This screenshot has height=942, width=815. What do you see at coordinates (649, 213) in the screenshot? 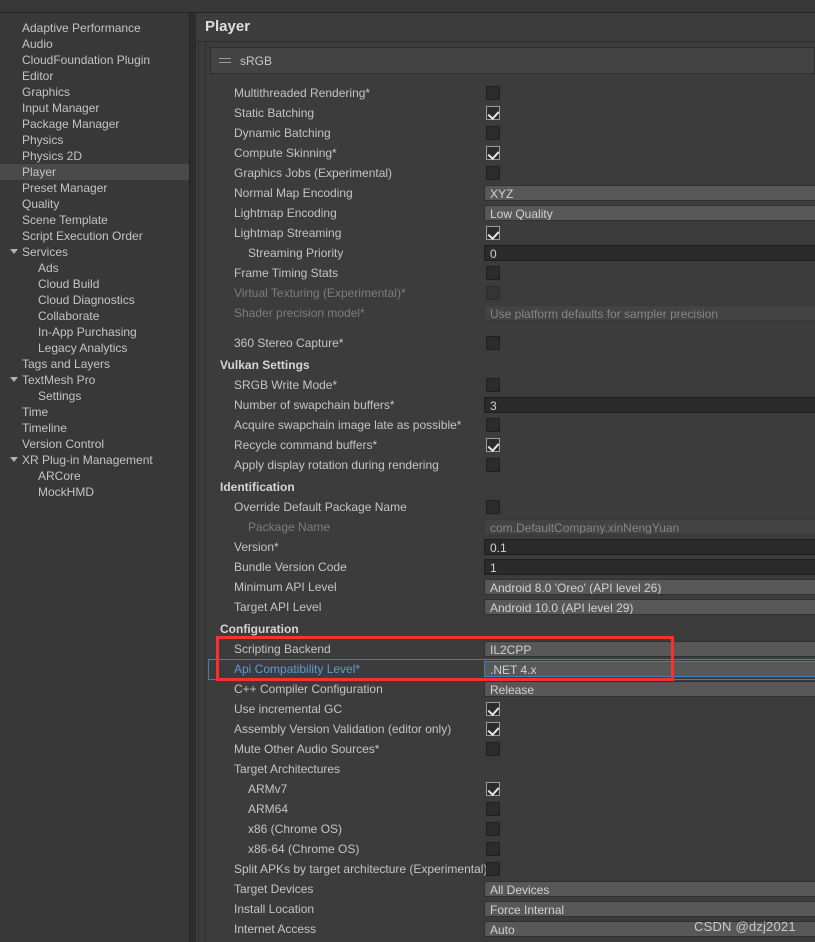
I see `dropdown-lightmap-encoding: Low Quality` at bounding box center [649, 213].